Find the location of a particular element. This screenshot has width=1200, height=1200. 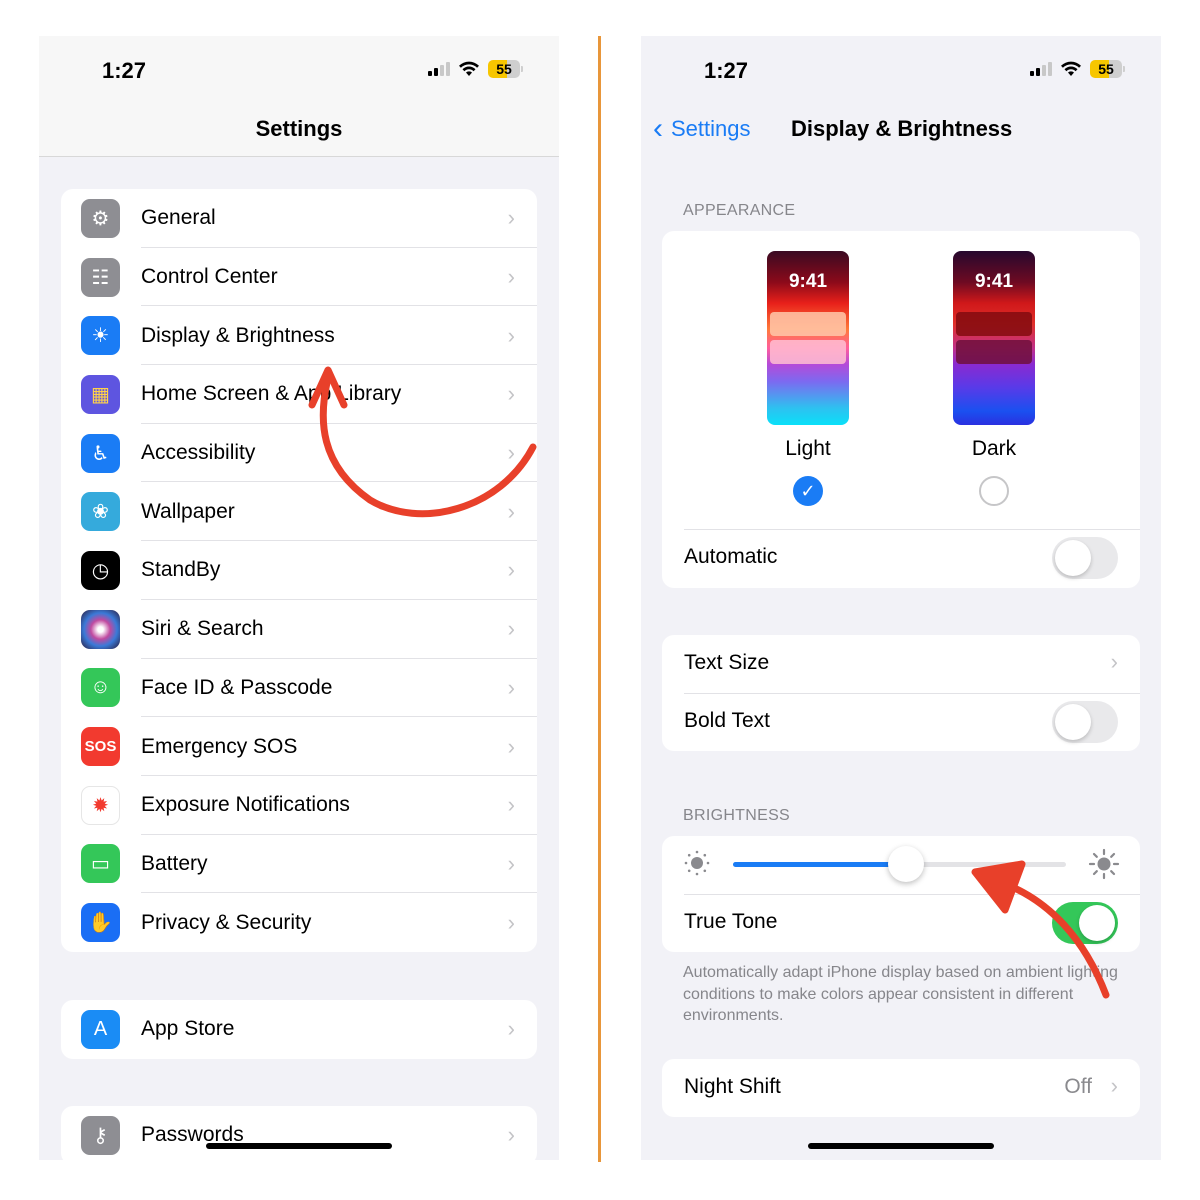

appearance-header: APPEARANCE is located at coordinates (739, 210).